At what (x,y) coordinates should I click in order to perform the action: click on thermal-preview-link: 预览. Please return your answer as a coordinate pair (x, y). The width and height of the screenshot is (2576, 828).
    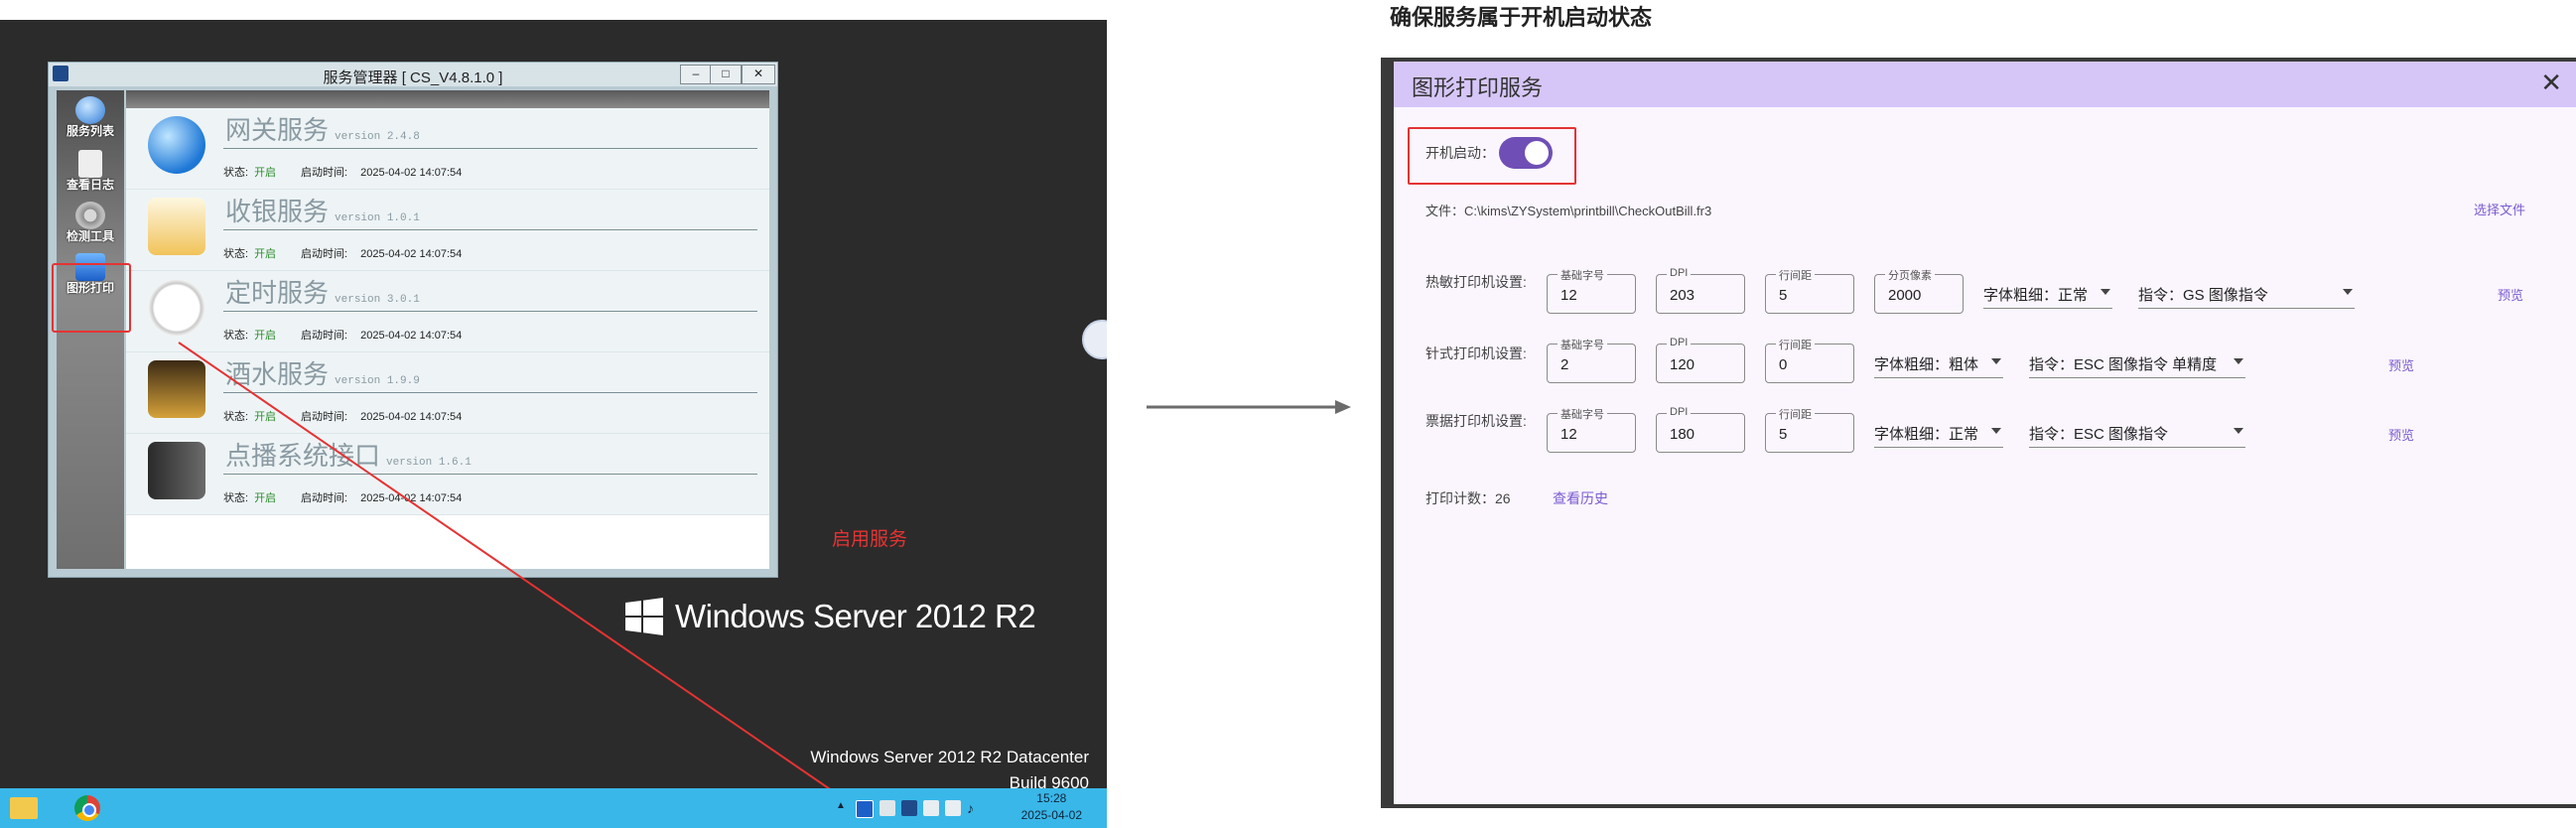
    Looking at the image, I should click on (2510, 294).